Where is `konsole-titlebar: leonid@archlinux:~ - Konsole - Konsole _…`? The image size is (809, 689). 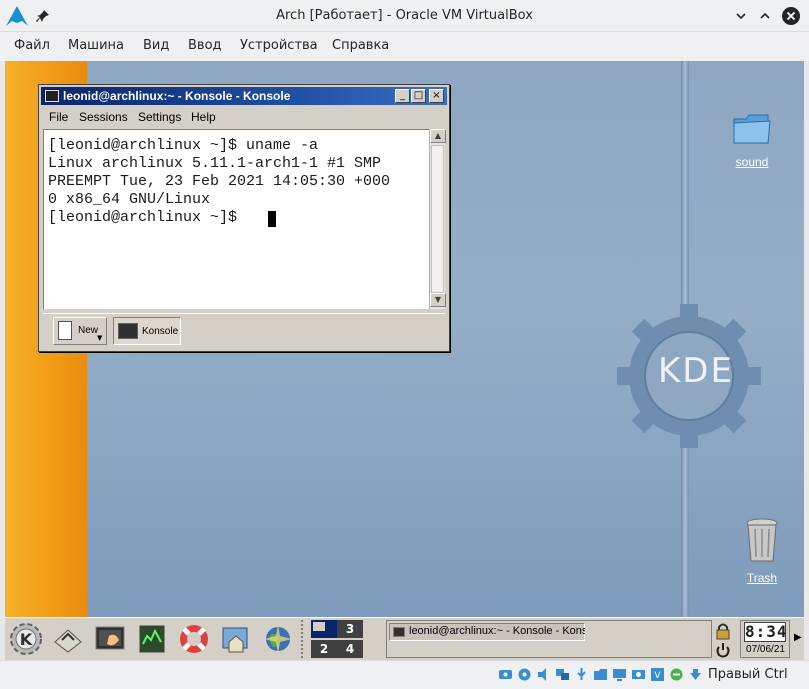 konsole-titlebar: leonid@archlinux:~ - Konsole - Konsole _… is located at coordinates (244, 96).